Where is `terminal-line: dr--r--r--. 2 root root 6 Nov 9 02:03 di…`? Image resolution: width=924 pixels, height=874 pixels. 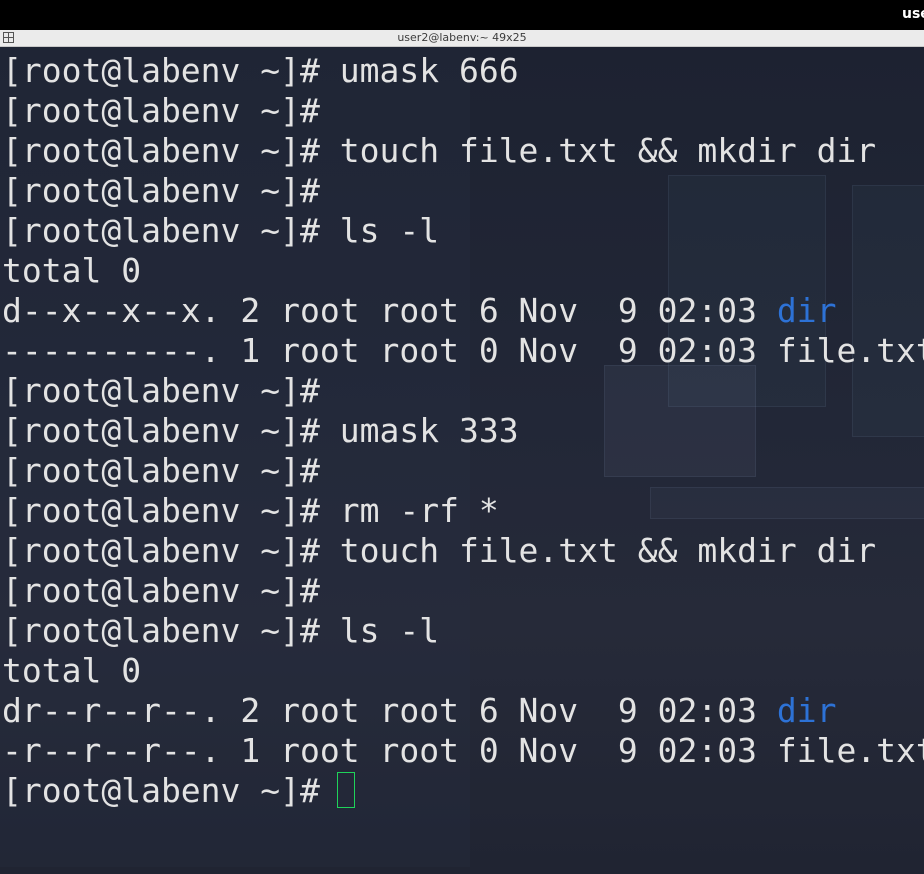
terminal-line: dr--r--r--. 2 root root 6 Nov 9 02:03 di… is located at coordinates (463, 711).